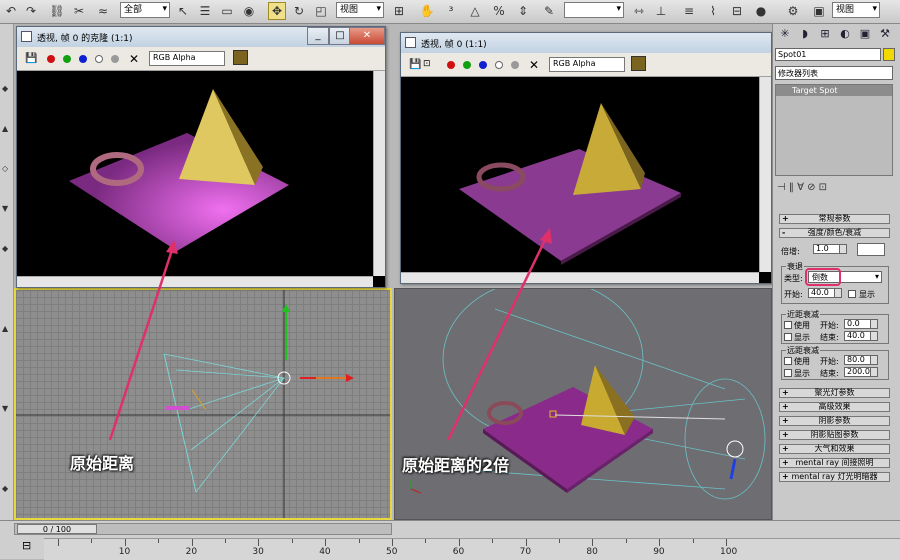 The height and width of the screenshot is (560, 900). I want to click on ruler-label: 40, so click(325, 552).